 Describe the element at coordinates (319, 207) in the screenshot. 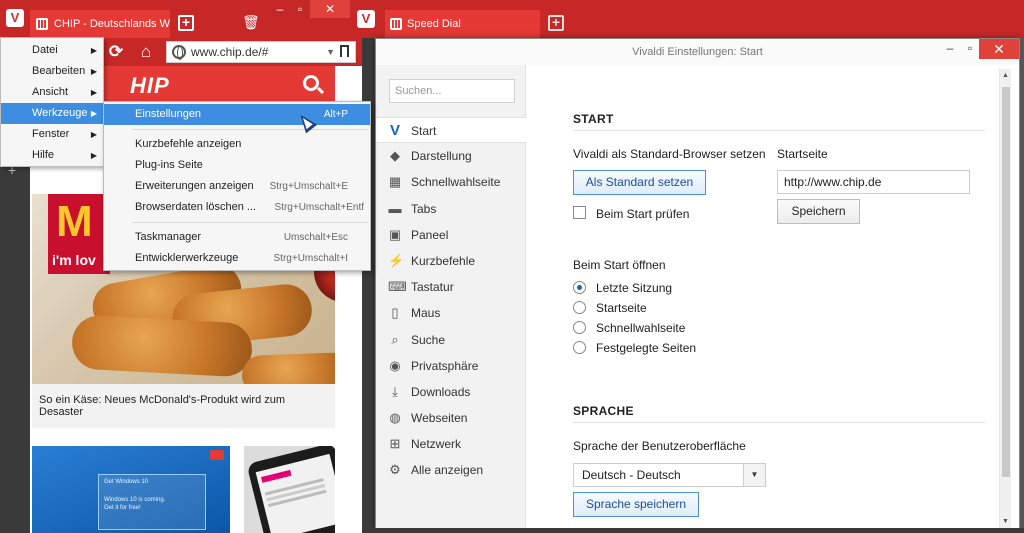

I see `submenu-shortcut: Strg+Umschalt+Entf` at that location.